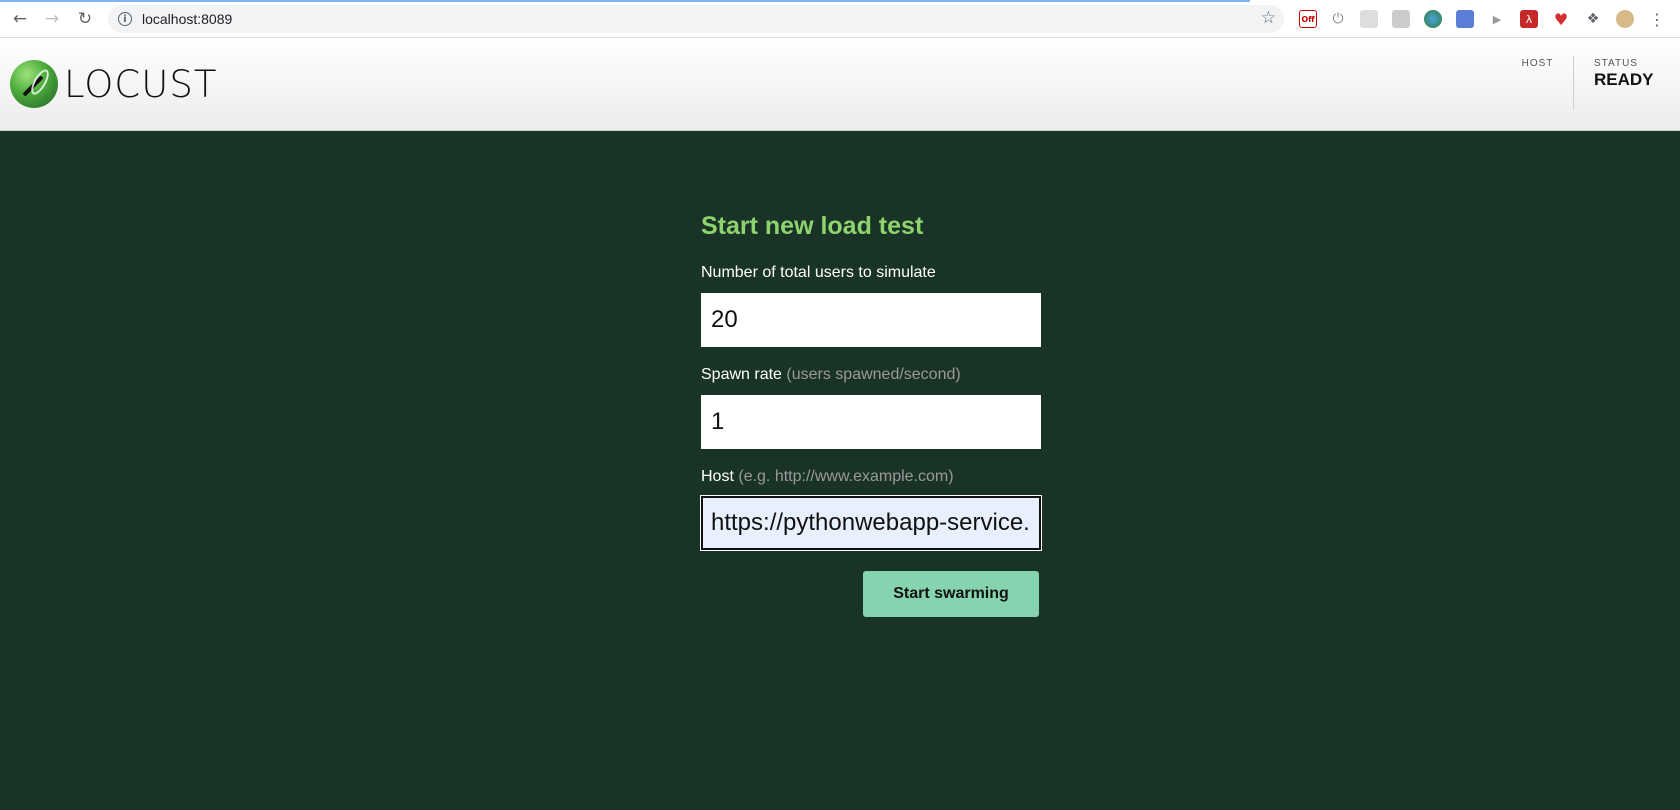  I want to click on camera-icon, so click(1465, 19).